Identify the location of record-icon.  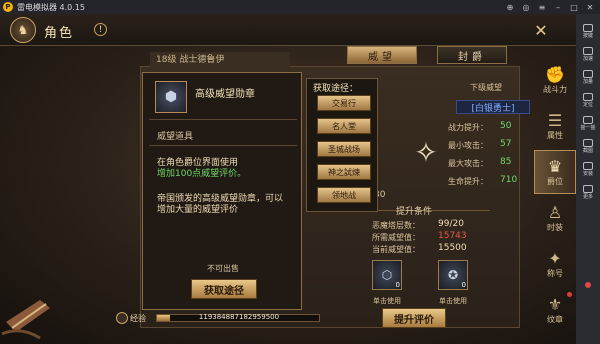
(588, 285).